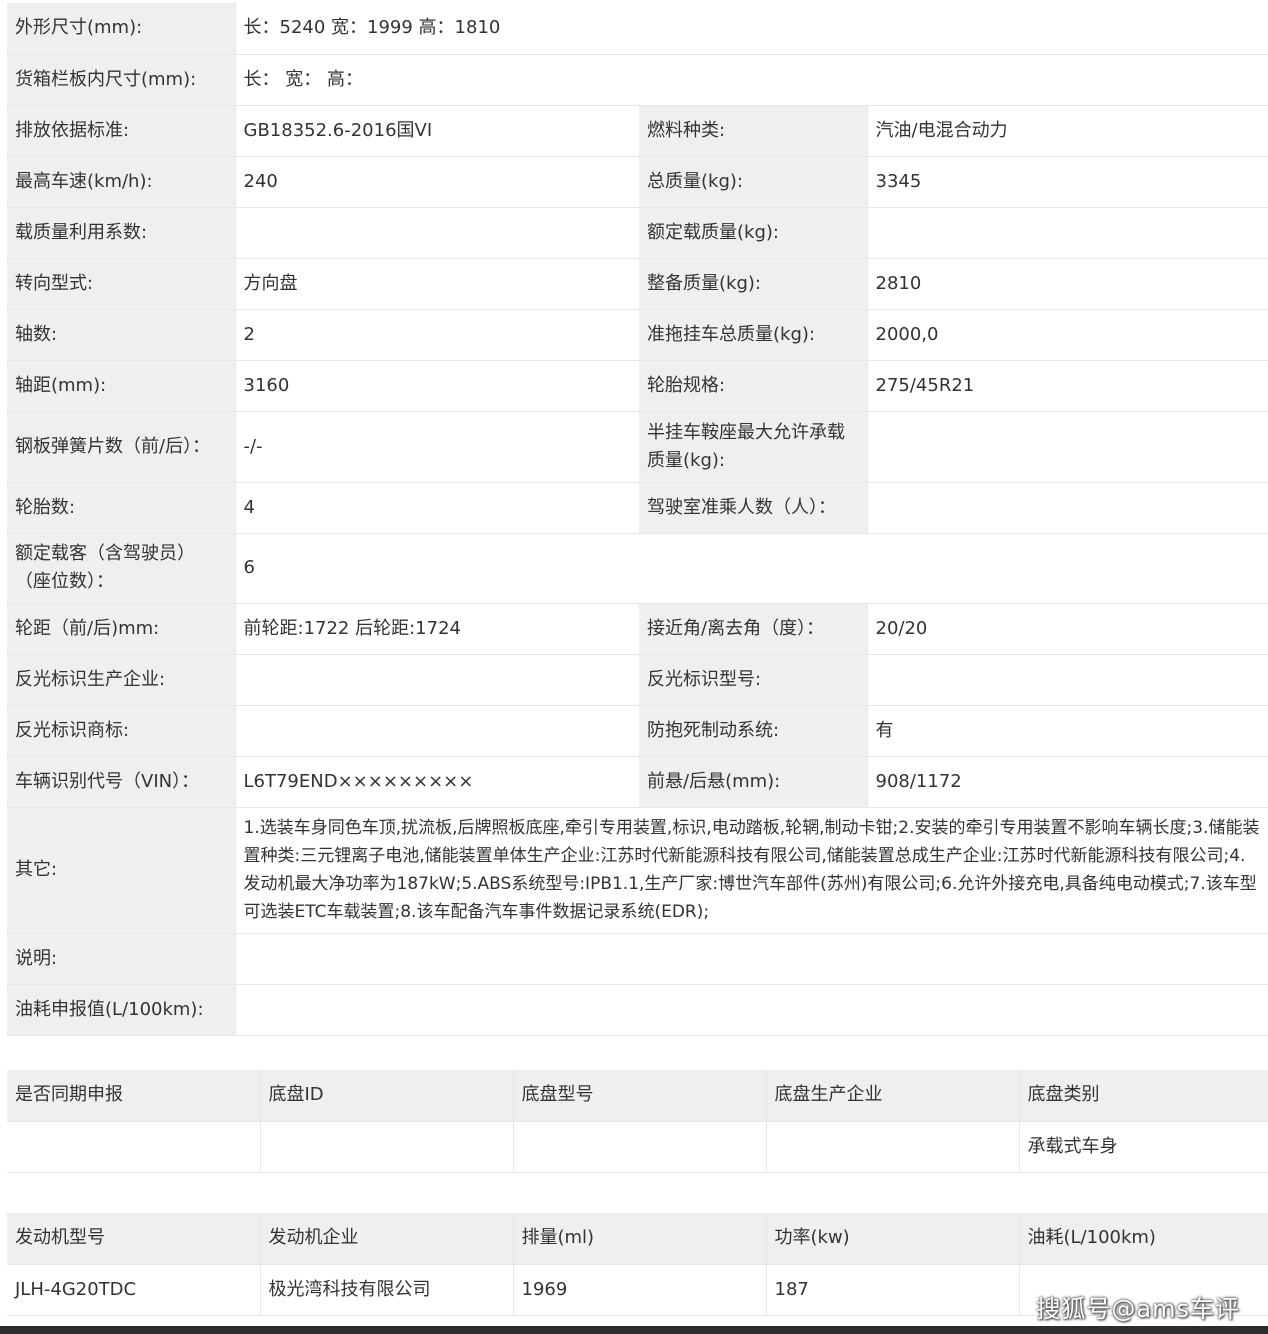 Image resolution: width=1268 pixels, height=1334 pixels. Describe the element at coordinates (437, 782) in the screenshot. I see `spec-value: L6T79END×××××××××` at that location.